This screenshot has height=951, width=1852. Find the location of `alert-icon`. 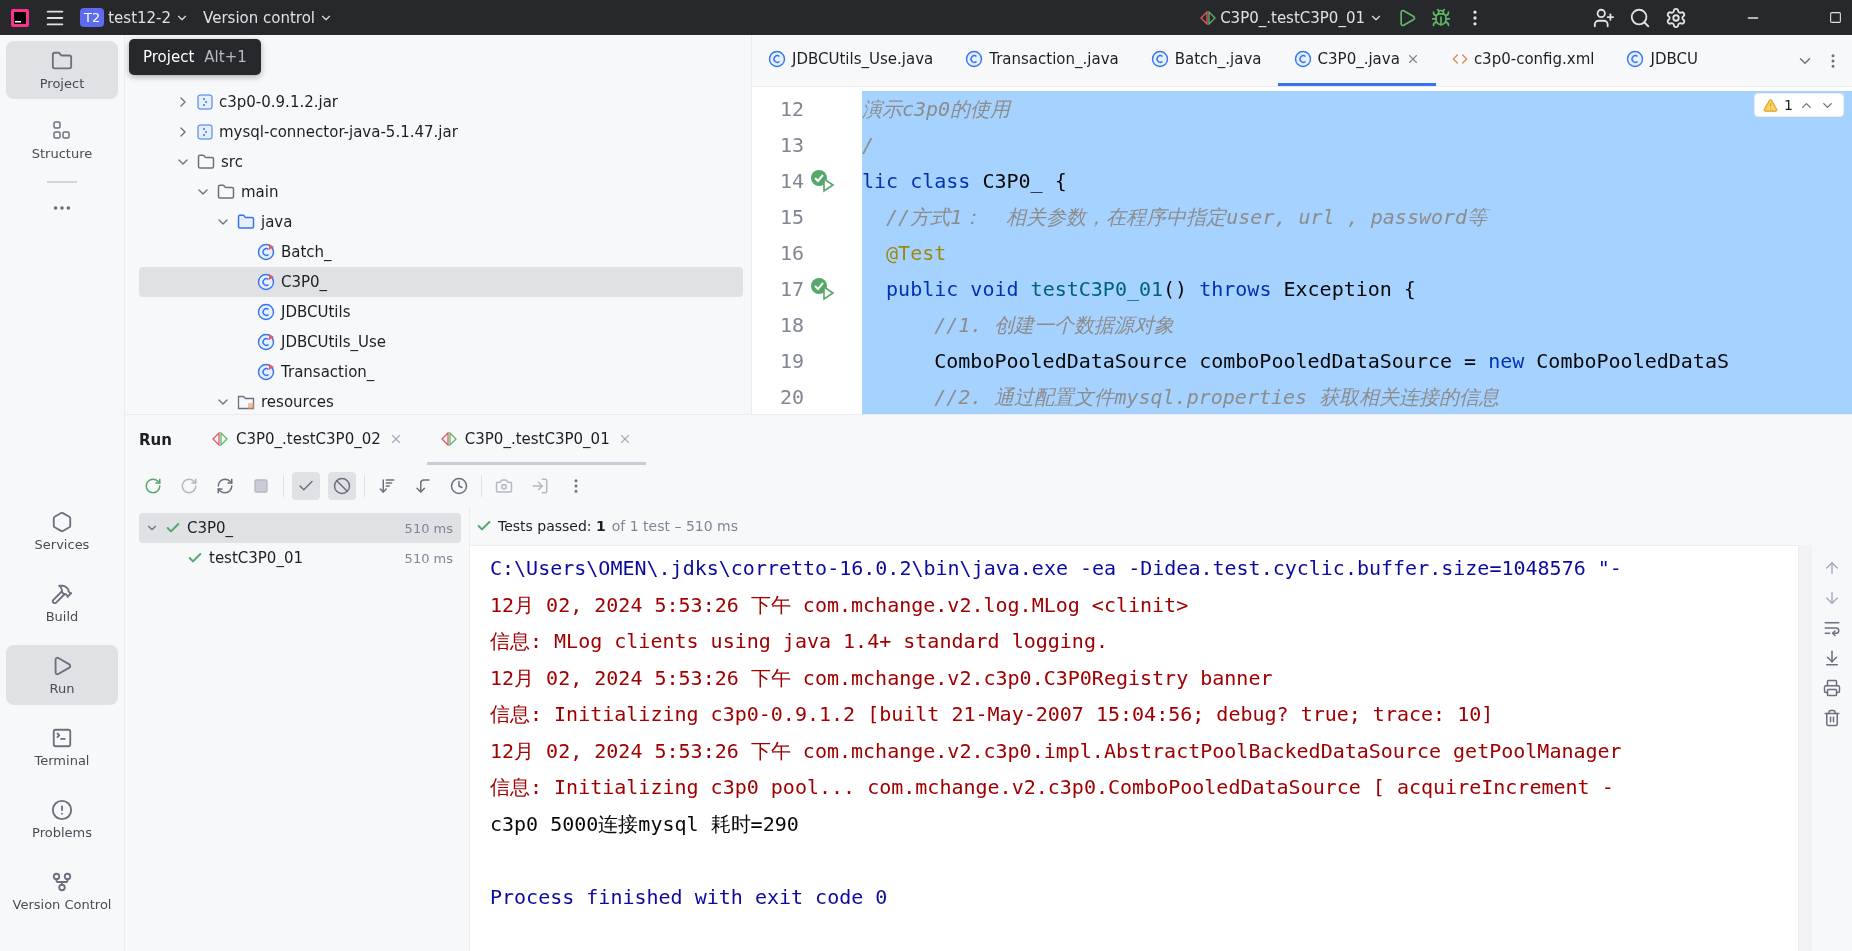

alert-icon is located at coordinates (62, 809).